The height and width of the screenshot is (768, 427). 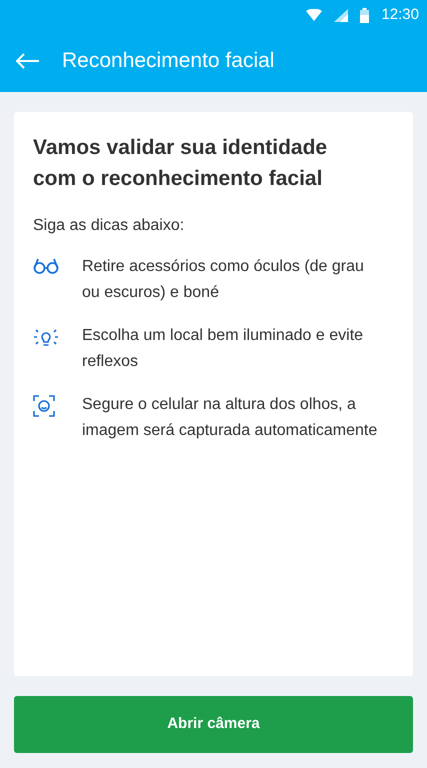 What do you see at coordinates (44, 406) in the screenshot?
I see `face-scan-icon` at bounding box center [44, 406].